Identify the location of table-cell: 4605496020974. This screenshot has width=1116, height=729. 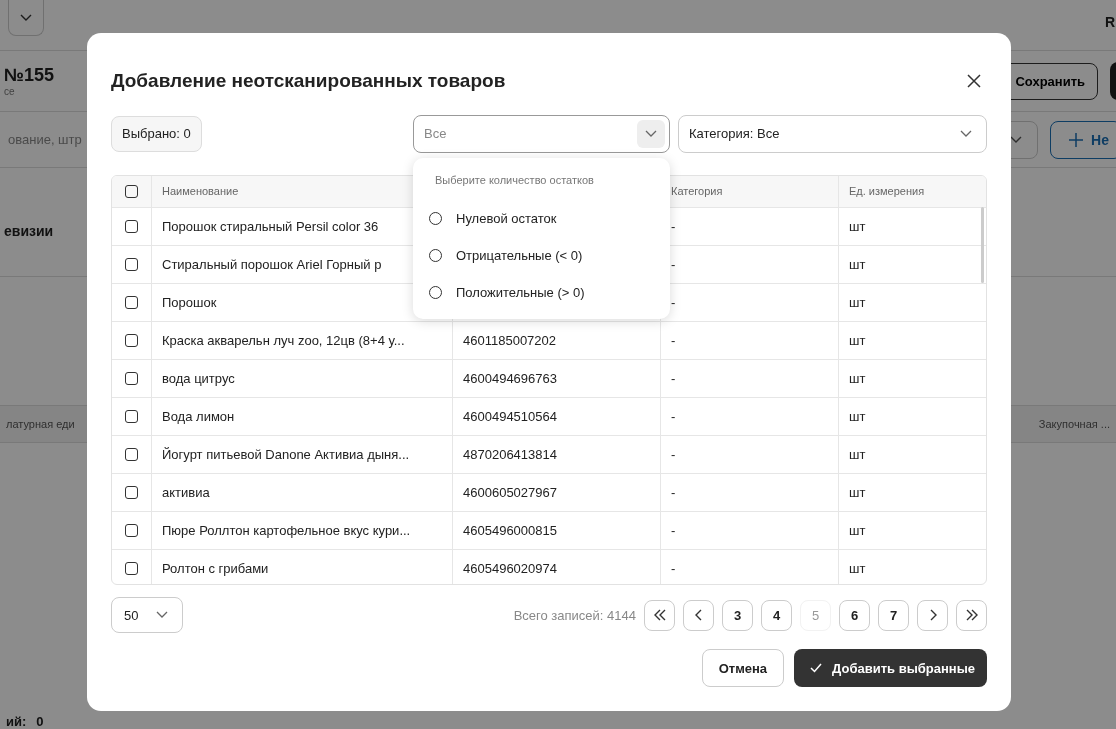
(510, 568).